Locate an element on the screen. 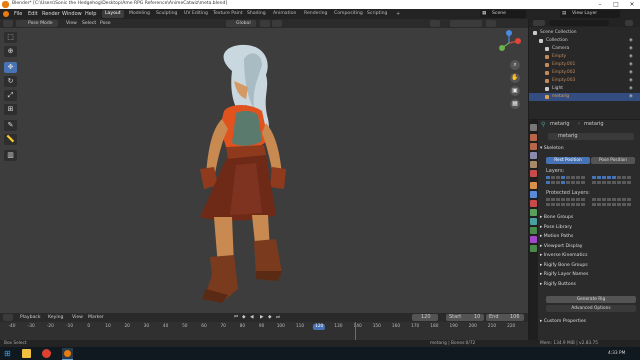 Image resolution: width=640 pixels, height=360 pixels. collapsed-panel: ▸ Rigify Layer Names is located at coordinates (589, 275).